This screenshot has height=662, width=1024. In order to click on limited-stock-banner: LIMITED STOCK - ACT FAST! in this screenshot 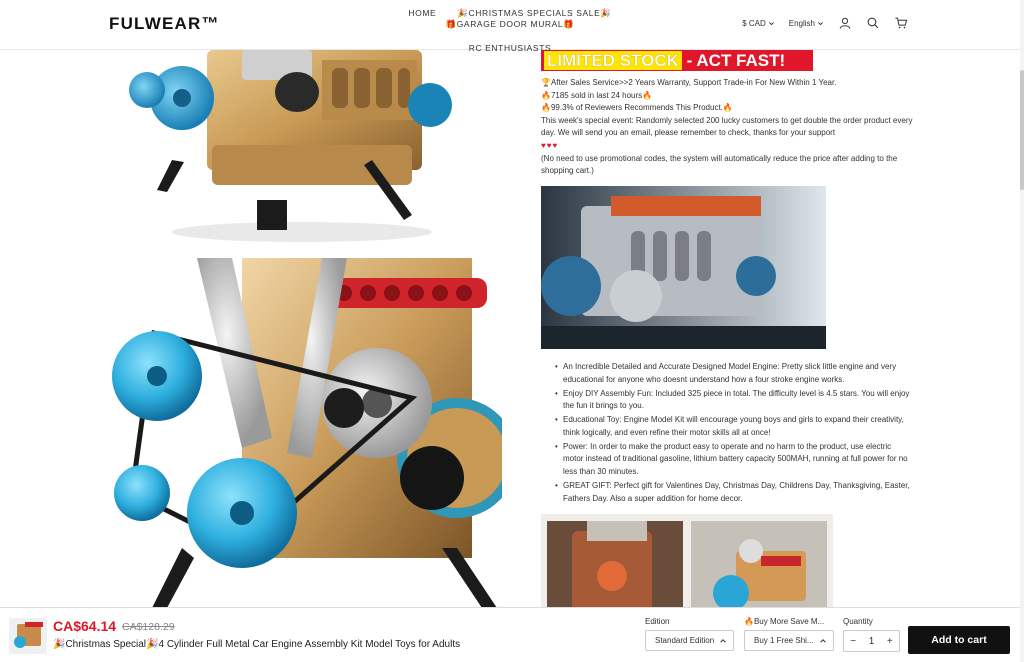, I will do `click(677, 60)`.